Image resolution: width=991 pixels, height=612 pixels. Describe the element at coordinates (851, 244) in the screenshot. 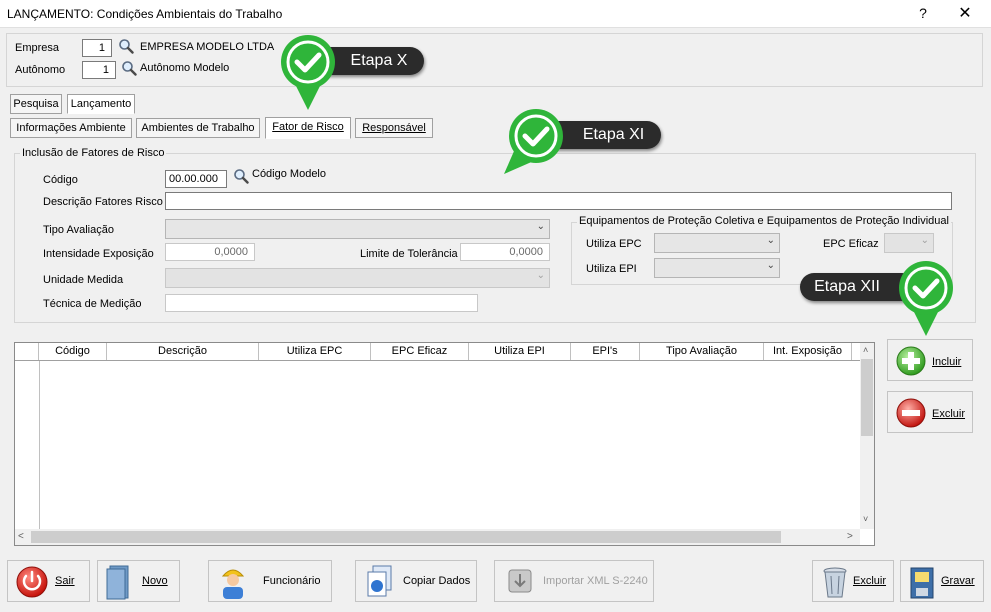

I see `epc-eficaz-label: EPC Eficaz` at that location.